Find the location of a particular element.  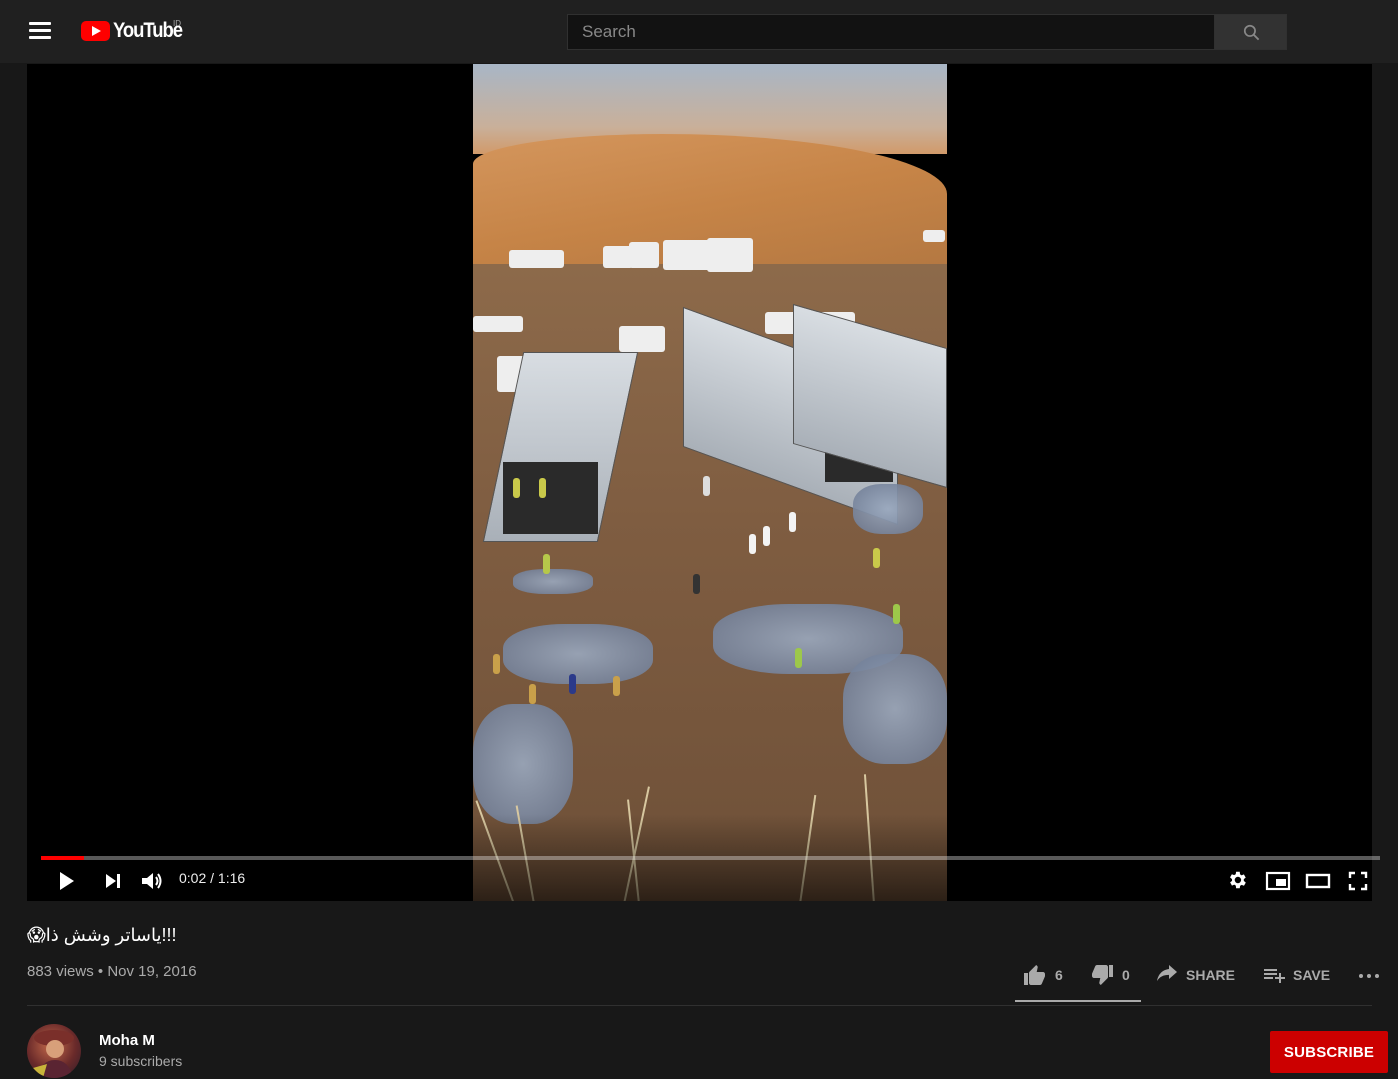

thumbs-down-icon is located at coordinates (1102, 975).